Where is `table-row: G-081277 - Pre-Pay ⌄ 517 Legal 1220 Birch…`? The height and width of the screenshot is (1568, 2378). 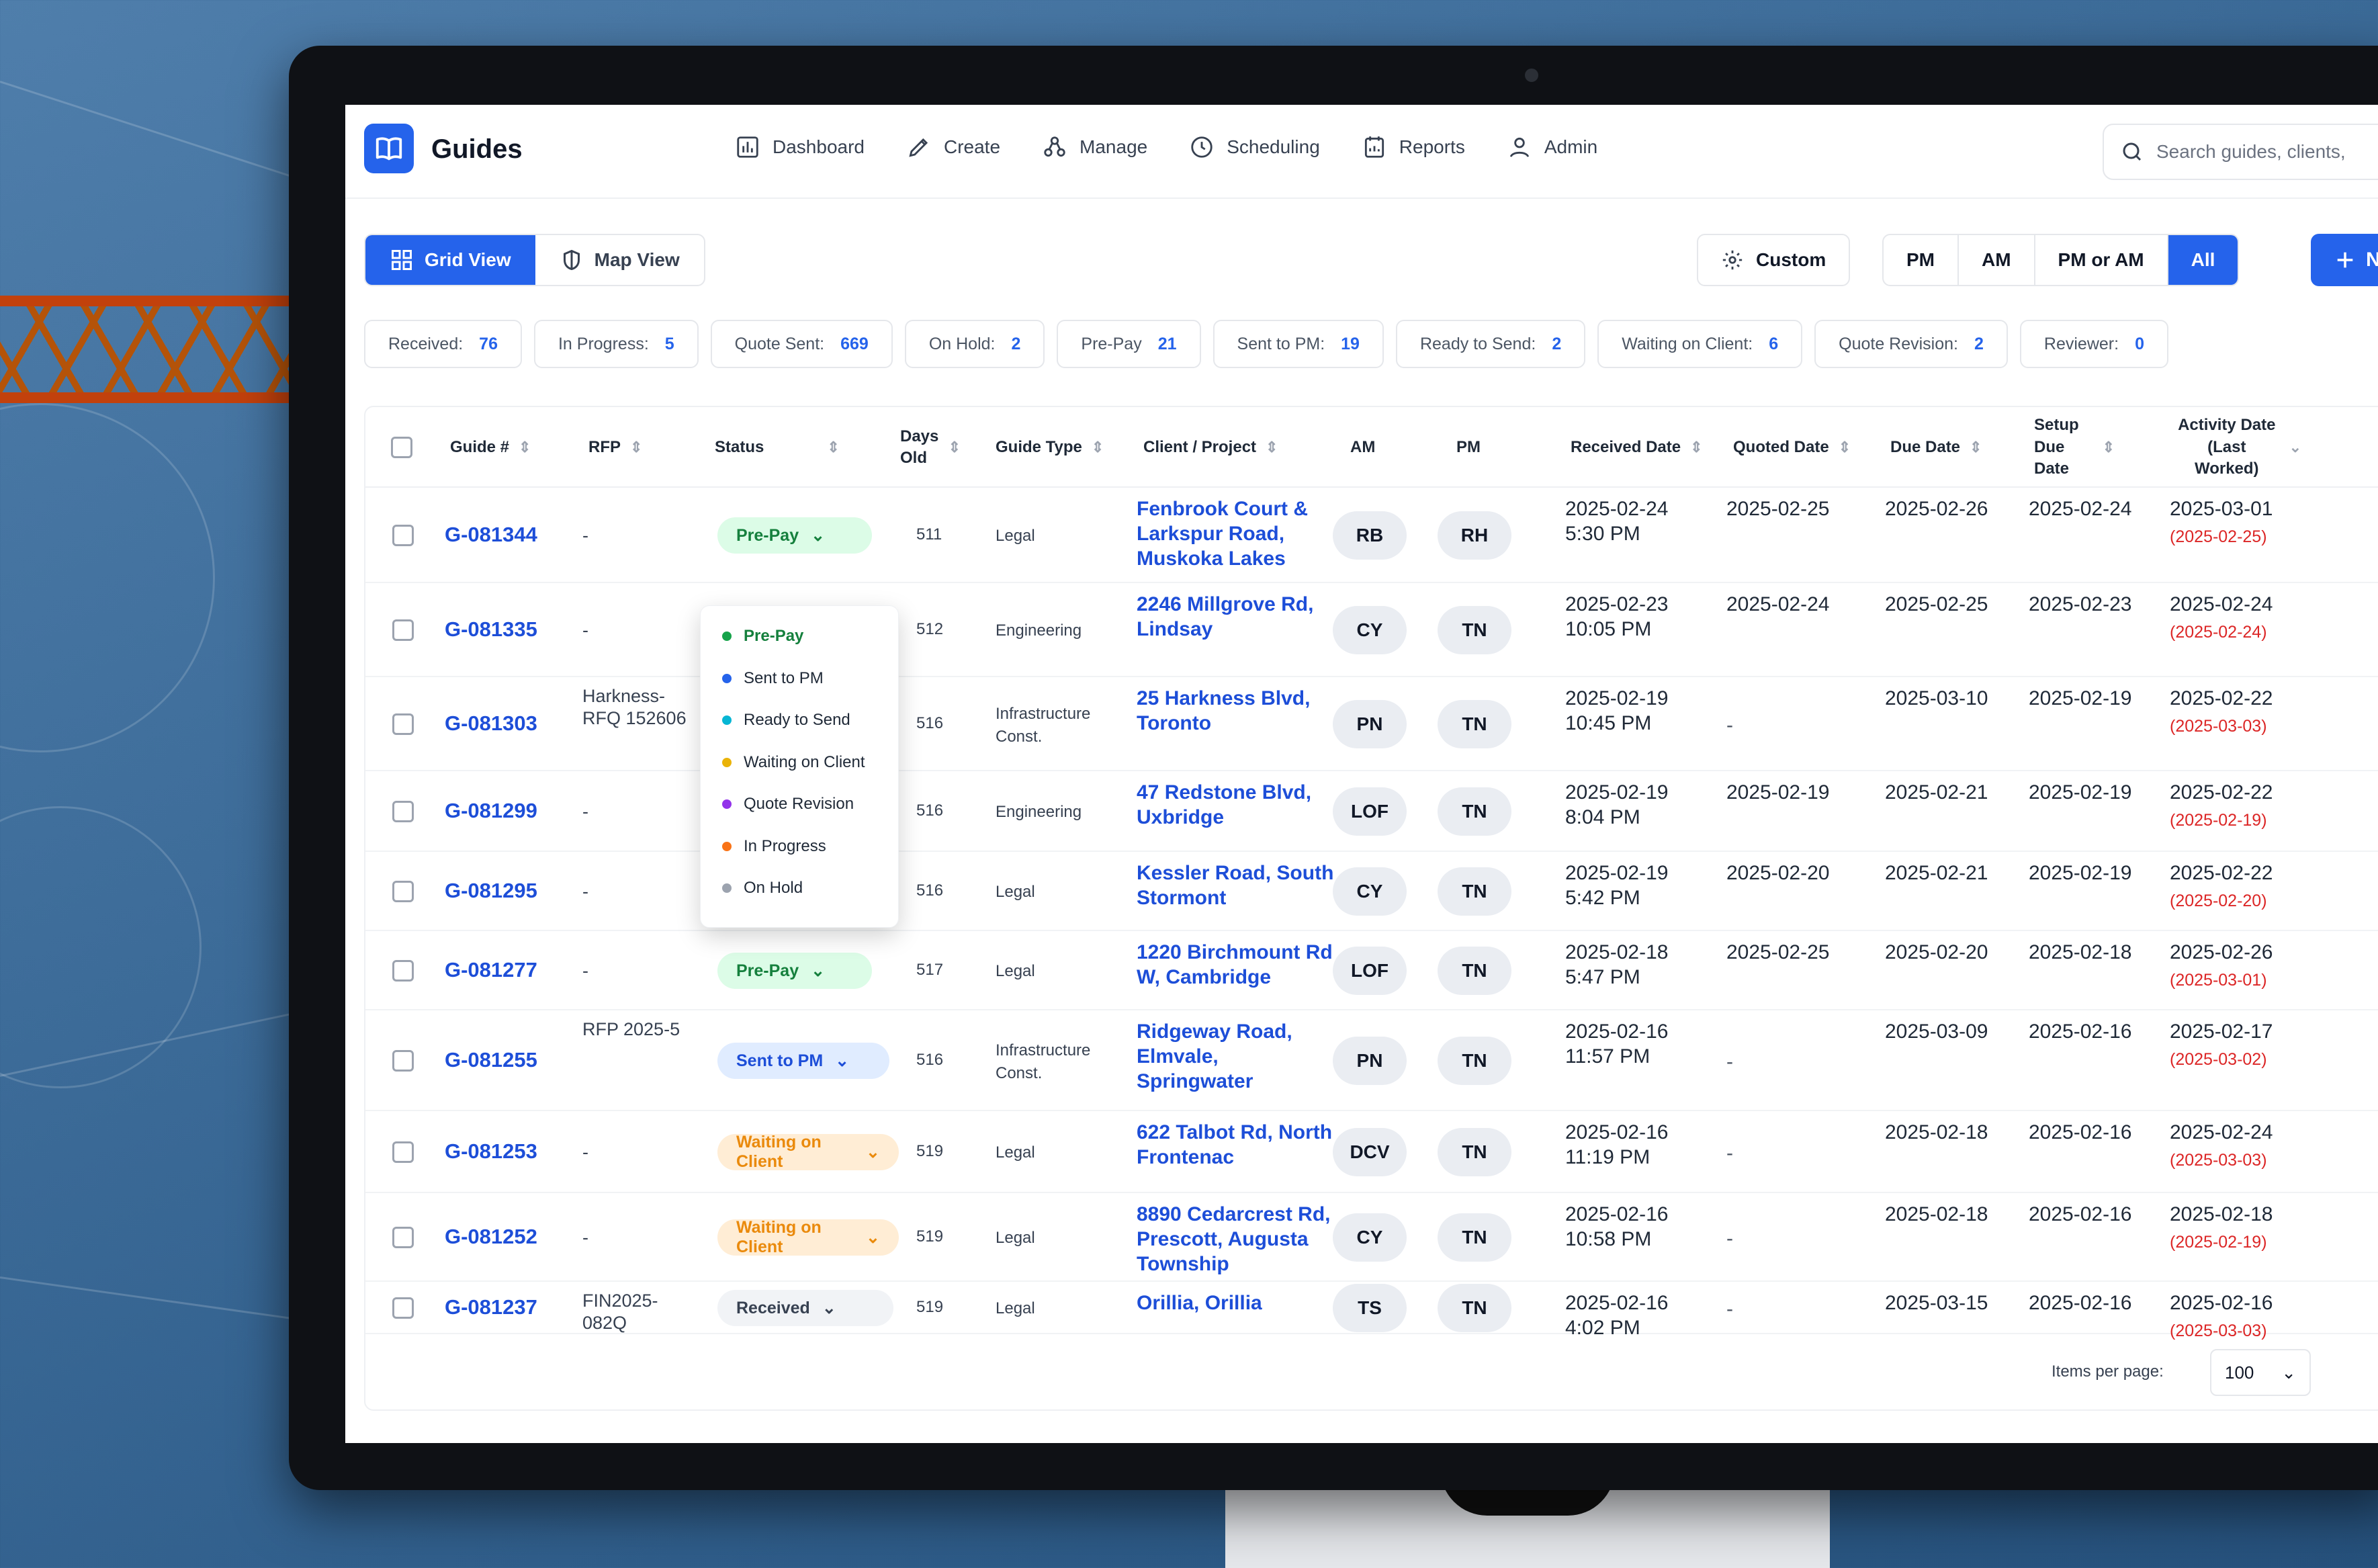 table-row: G-081277 - Pre-Pay ⌄ 517 Legal 1220 Birch… is located at coordinates (1371, 970).